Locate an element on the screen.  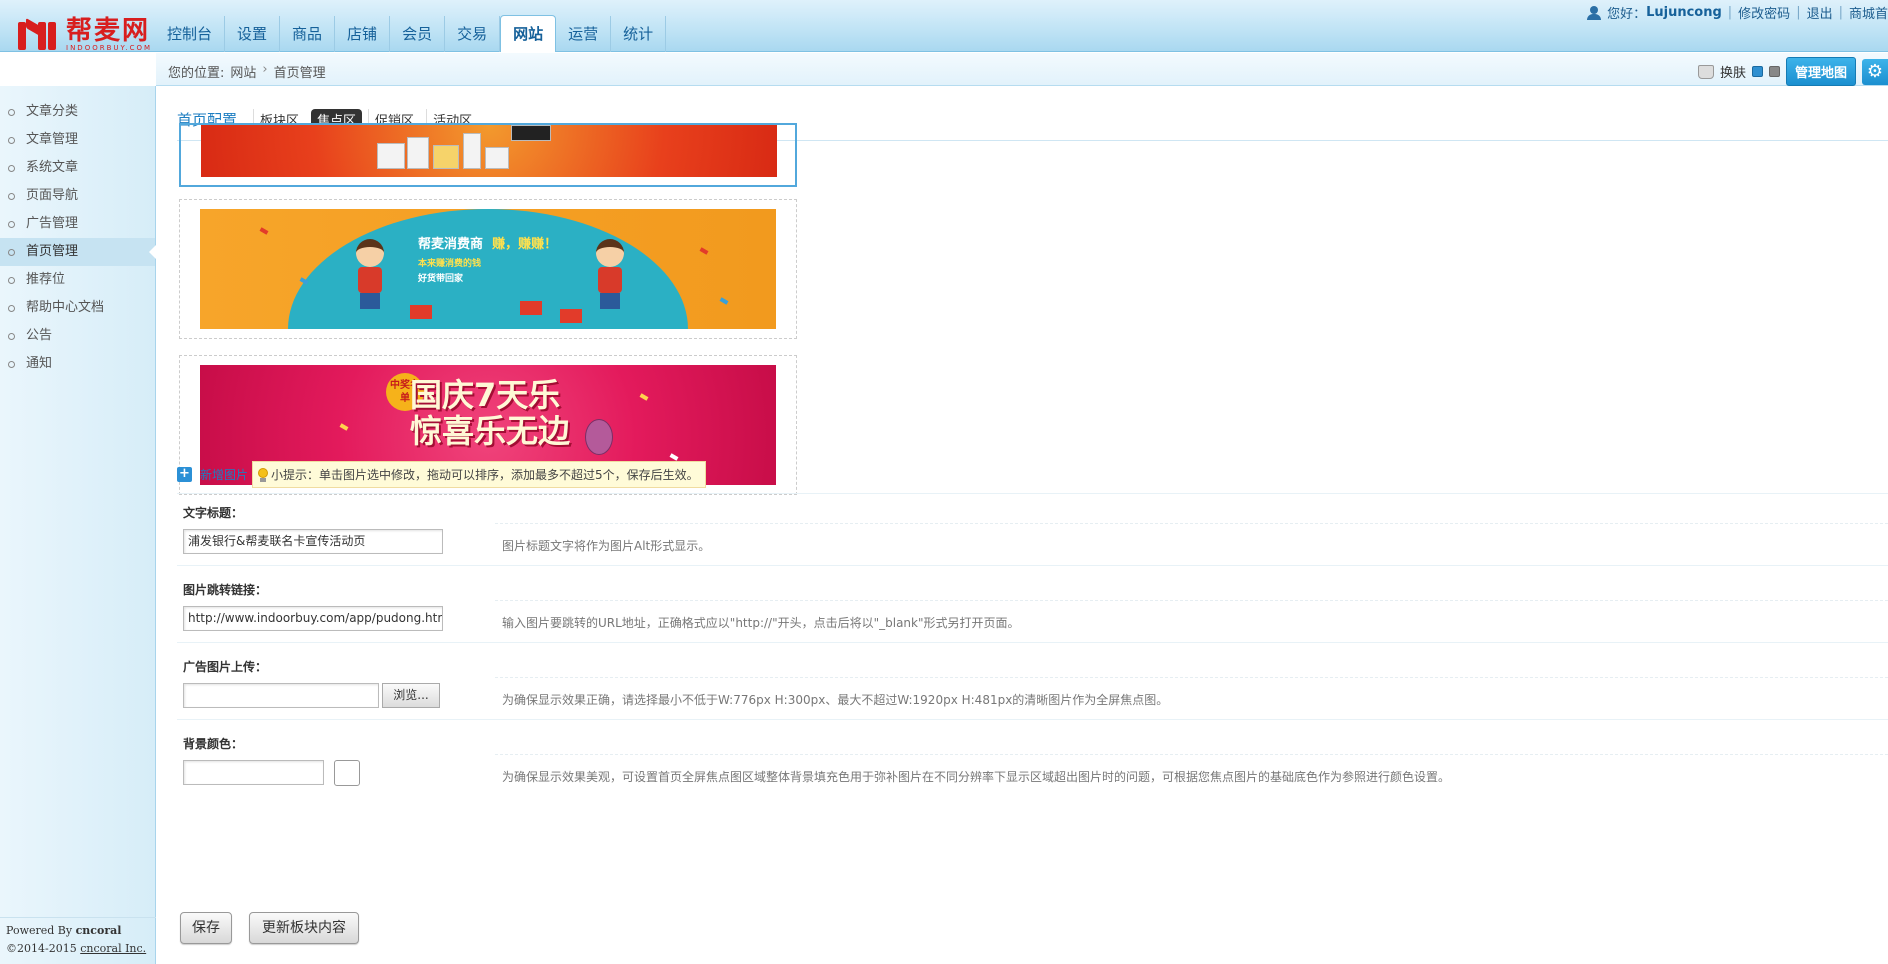
tip-text: 小提示：单击图片选中修改，拖动可以排序，添加最多不超过5个，保存后生效。 is located at coordinates (485, 475).